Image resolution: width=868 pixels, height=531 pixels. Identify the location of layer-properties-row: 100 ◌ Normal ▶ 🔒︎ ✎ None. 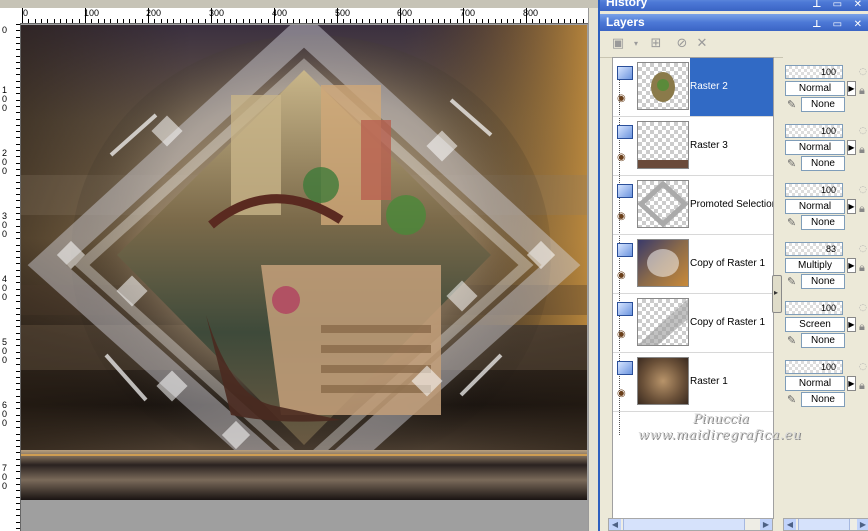
(825, 86).